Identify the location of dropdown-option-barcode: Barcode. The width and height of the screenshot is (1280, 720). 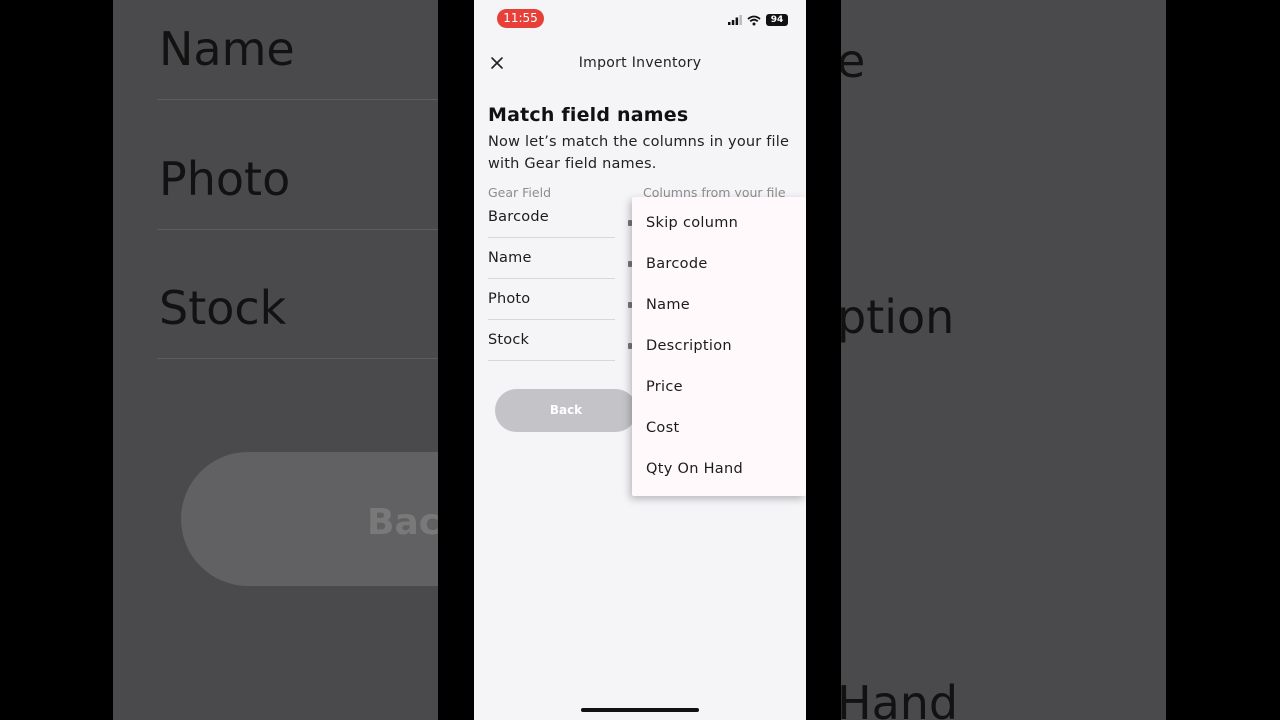
(677, 264).